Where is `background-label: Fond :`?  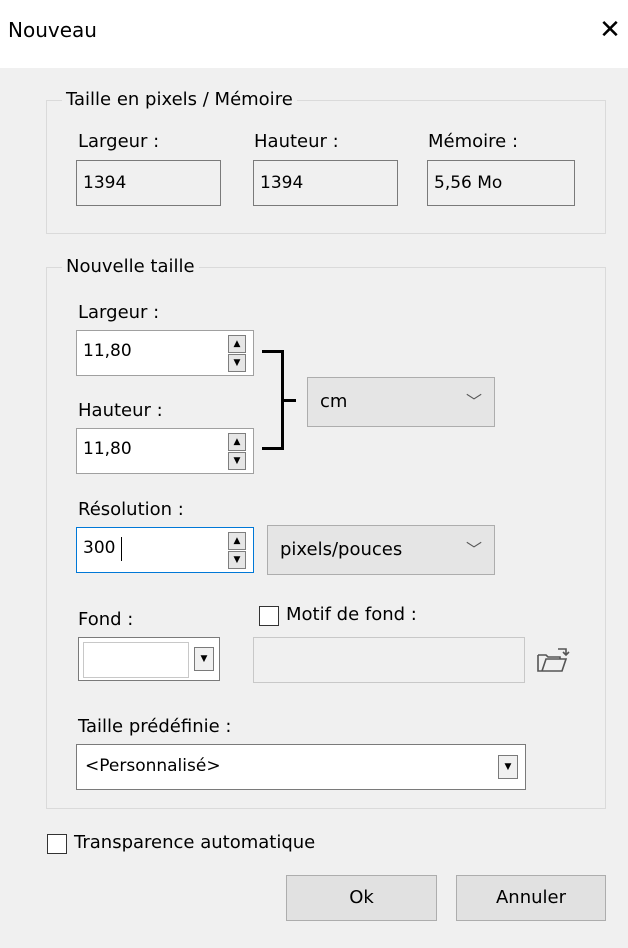 background-label: Fond : is located at coordinates (106, 619).